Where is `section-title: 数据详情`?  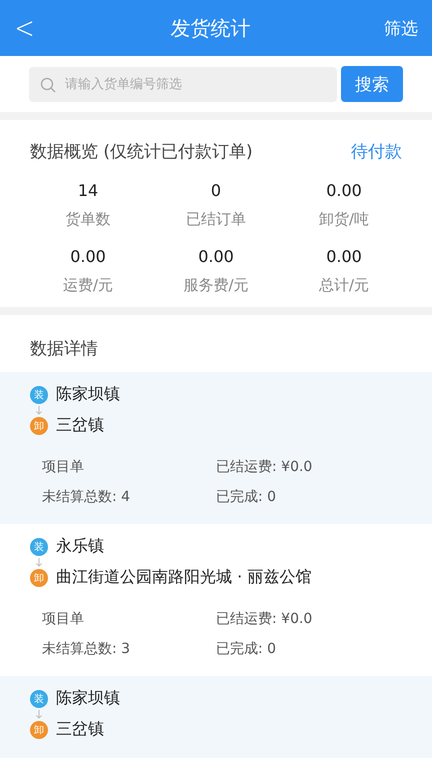
section-title: 数据详情 is located at coordinates (64, 349).